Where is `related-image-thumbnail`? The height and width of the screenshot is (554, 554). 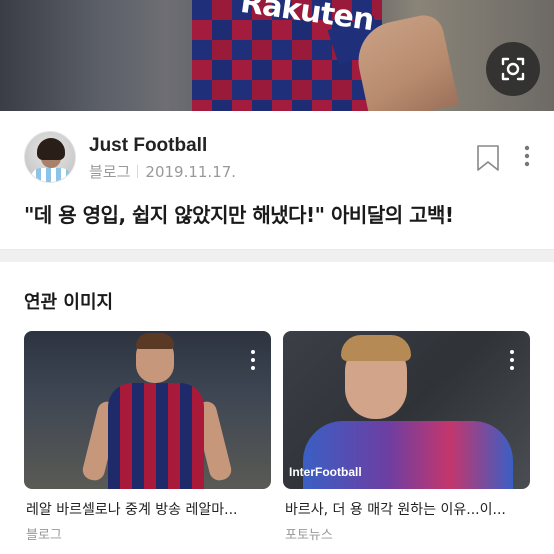 related-image-thumbnail is located at coordinates (147, 410).